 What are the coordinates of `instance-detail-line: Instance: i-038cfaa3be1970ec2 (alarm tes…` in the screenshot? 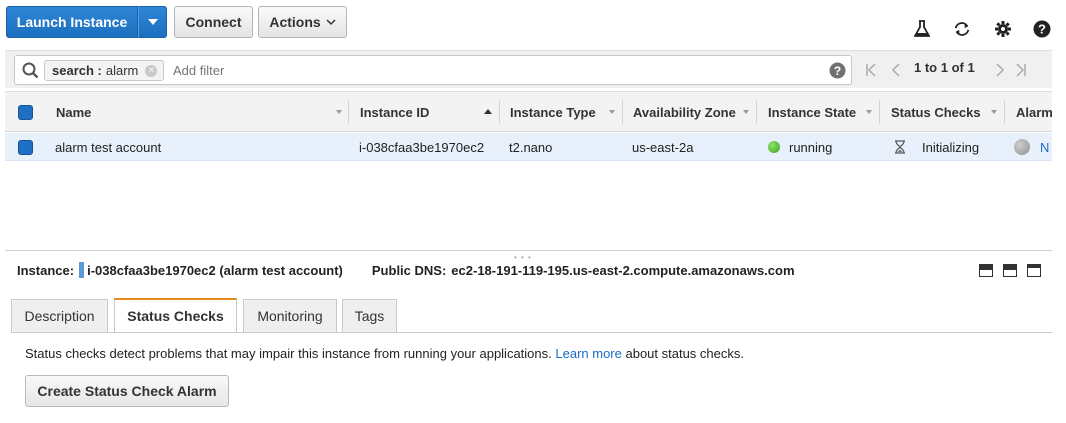 It's located at (406, 270).